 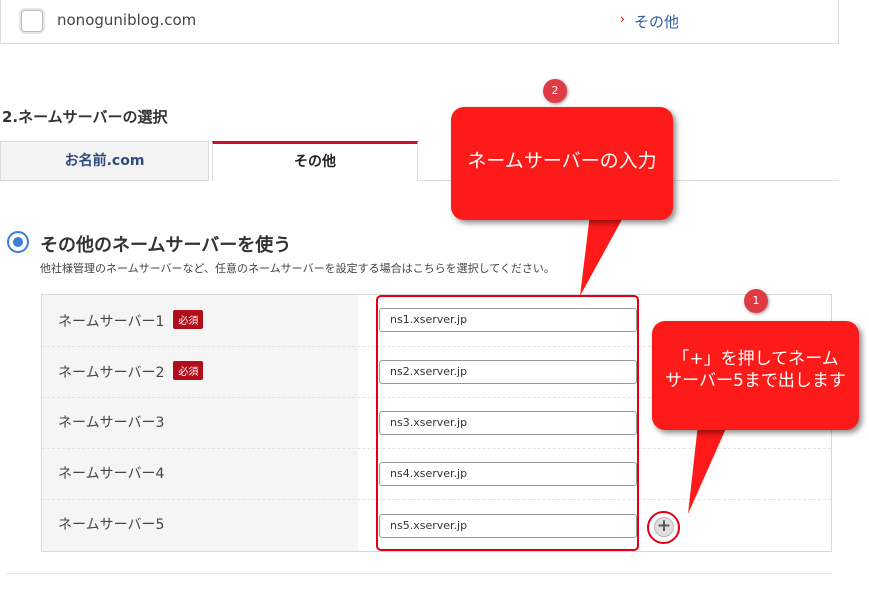 I want to click on callout-press-plus: 「+」を押してネーム サーバー5まで出します, so click(x=755, y=375).